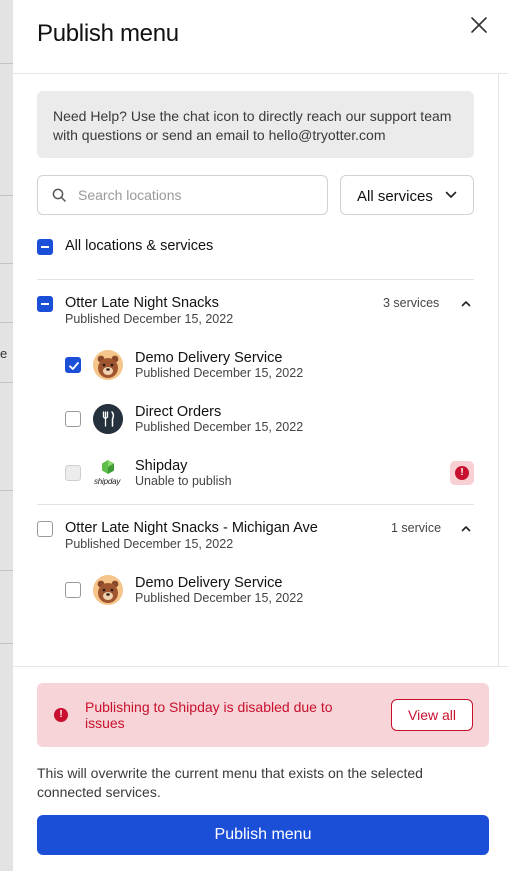 Image resolution: width=508 pixels, height=871 pixels. What do you see at coordinates (161, 466) in the screenshot?
I see `service-name: Shipday` at bounding box center [161, 466].